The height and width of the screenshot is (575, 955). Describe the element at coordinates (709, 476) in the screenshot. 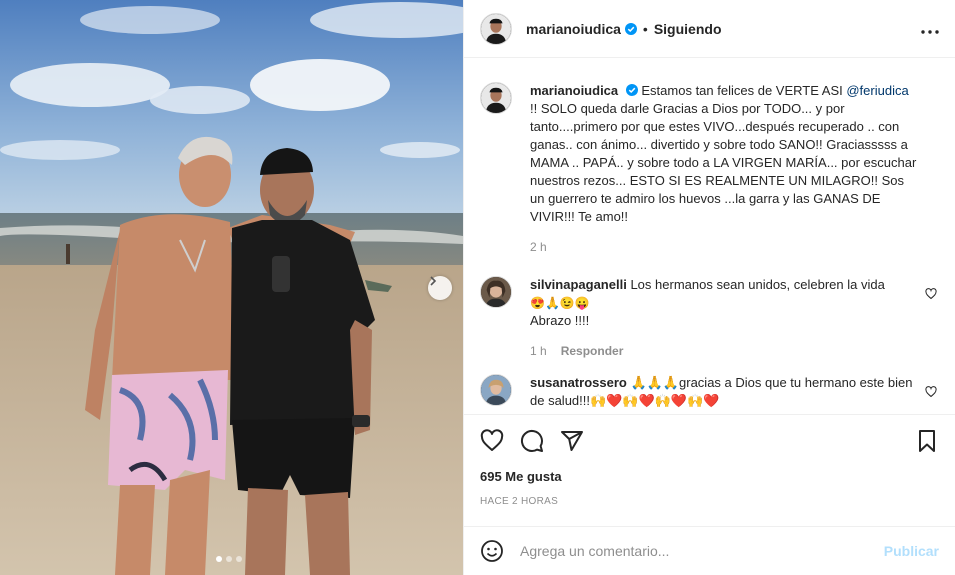

I see `likes-count: 695 Me gusta` at that location.